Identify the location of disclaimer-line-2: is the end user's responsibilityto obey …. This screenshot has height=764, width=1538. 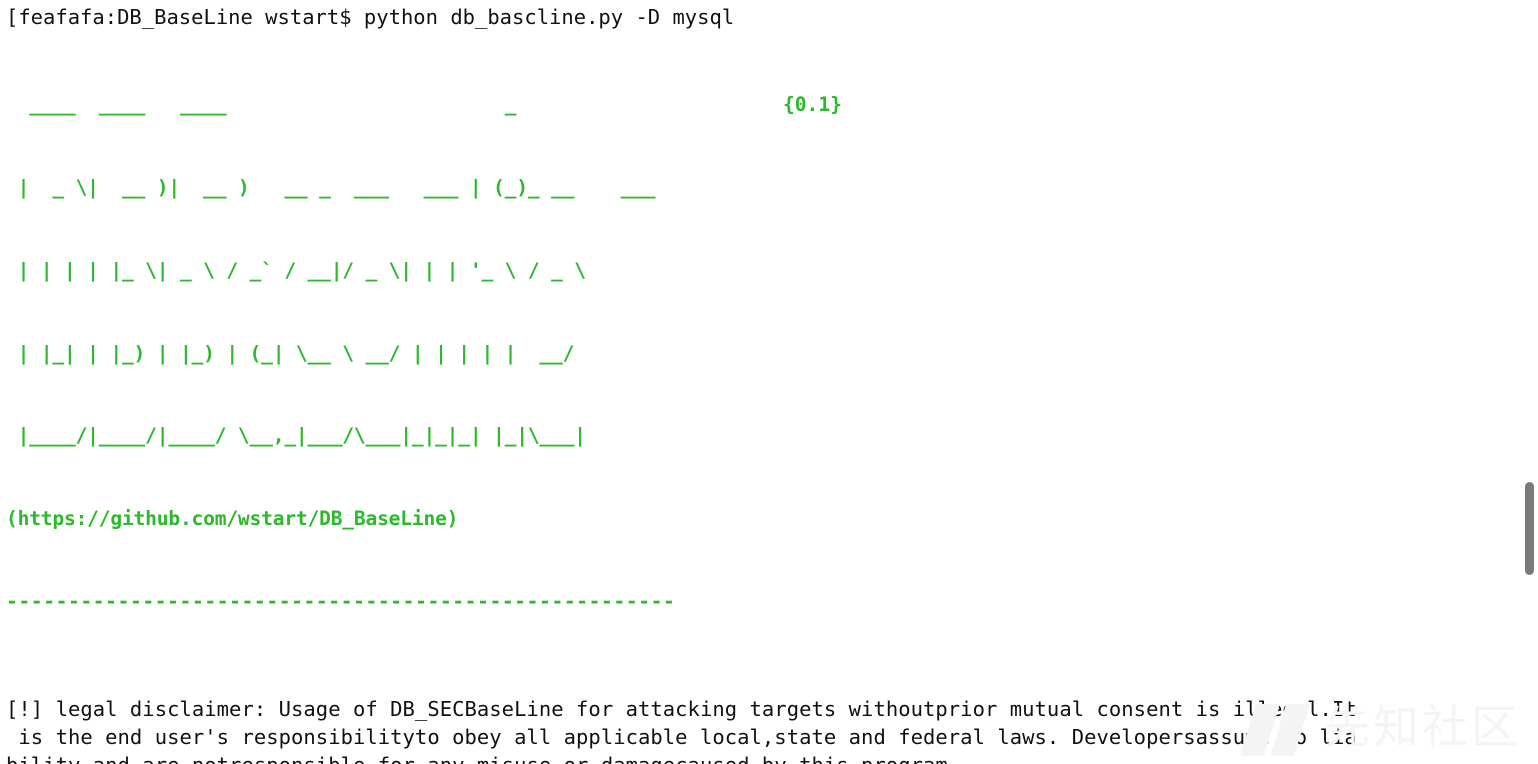
(681, 736).